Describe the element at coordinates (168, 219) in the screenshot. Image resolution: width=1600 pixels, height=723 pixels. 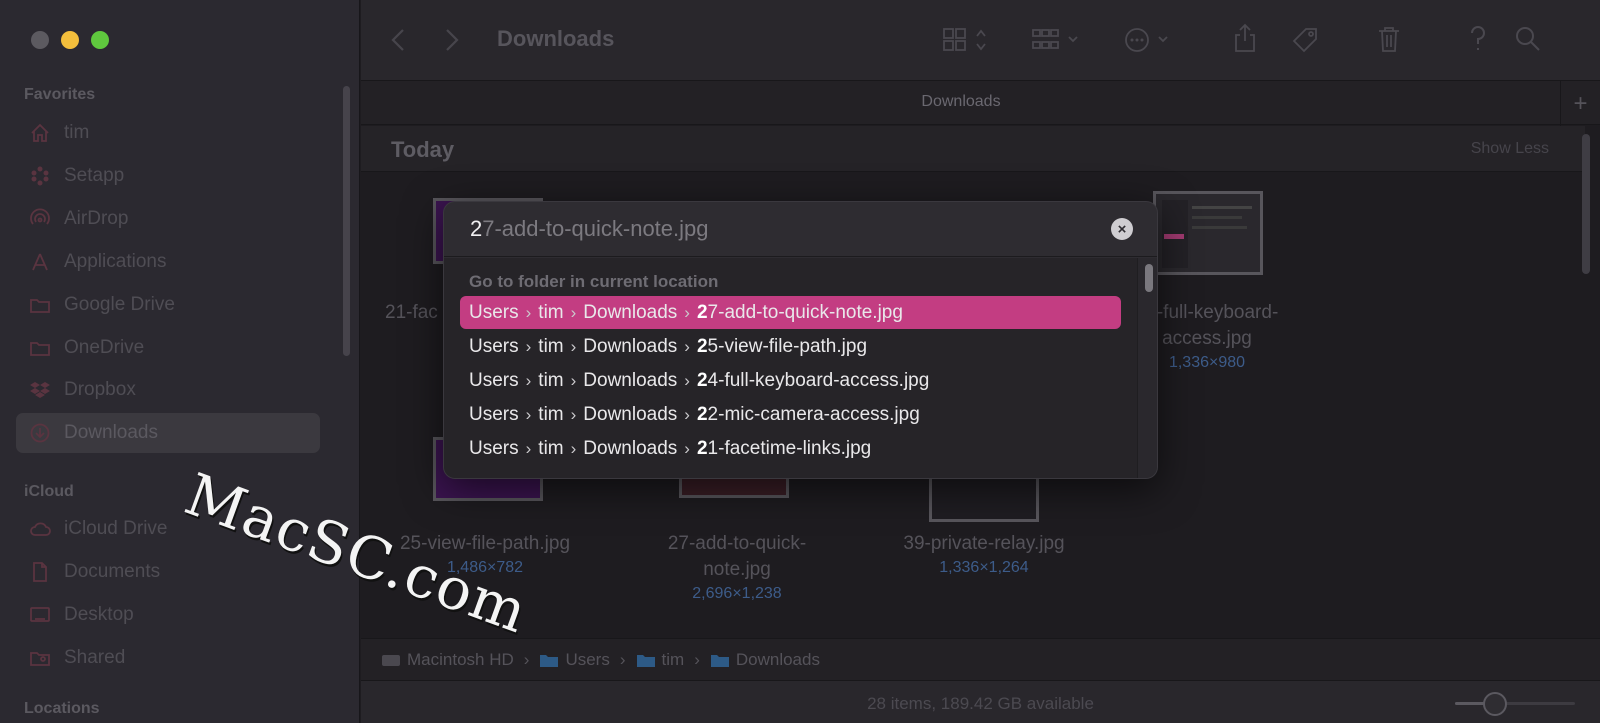
I see `sidebar-item-airdrop: AirDrop` at that location.